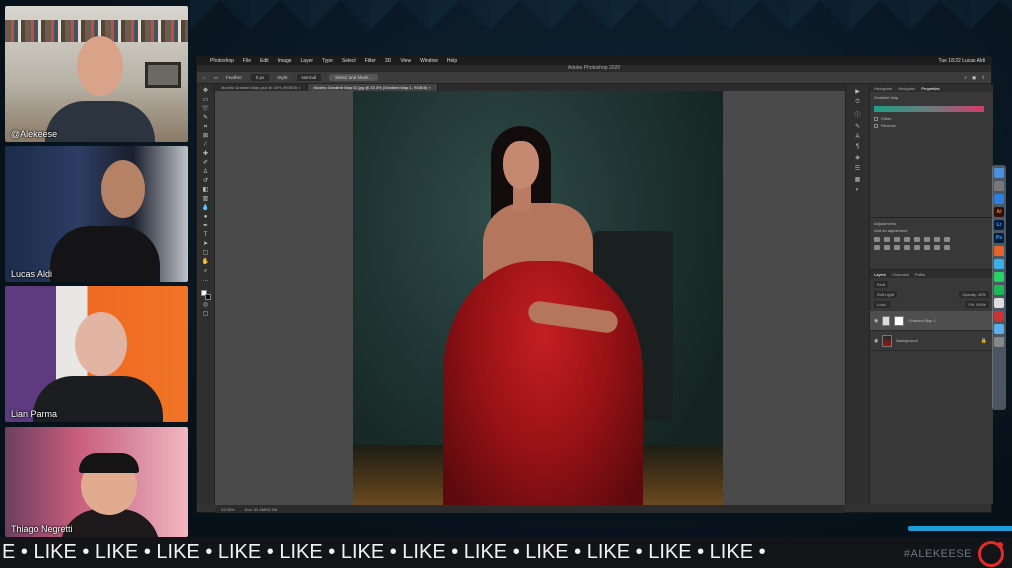 This screenshot has height=568, width=1012. What do you see at coordinates (206, 109) in the screenshot?
I see `lasso-tool-icon: ➰` at bounding box center [206, 109].